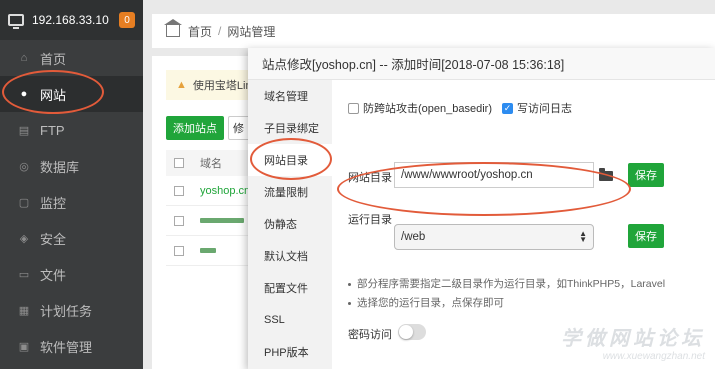 This screenshot has width=715, height=369. What do you see at coordinates (290, 192) in the screenshot?
I see `tab-traffic-limit: 流量限制` at bounding box center [290, 192].